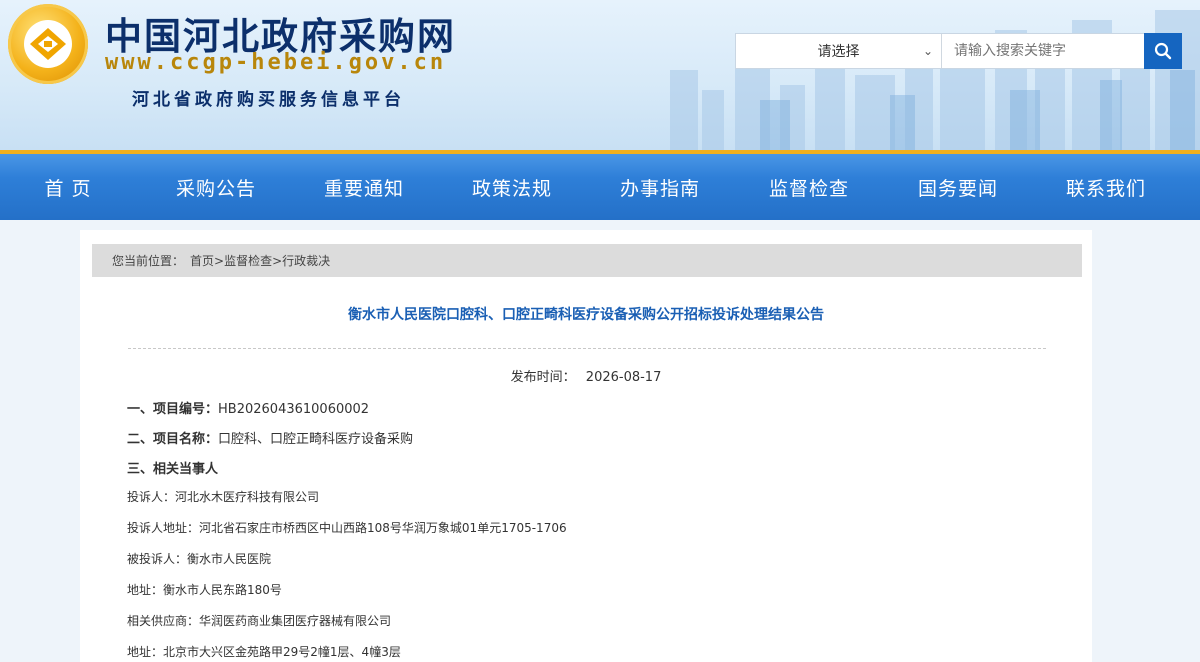 Image resolution: width=1200 pixels, height=662 pixels. I want to click on field-label: 二、项目名称：, so click(173, 439).